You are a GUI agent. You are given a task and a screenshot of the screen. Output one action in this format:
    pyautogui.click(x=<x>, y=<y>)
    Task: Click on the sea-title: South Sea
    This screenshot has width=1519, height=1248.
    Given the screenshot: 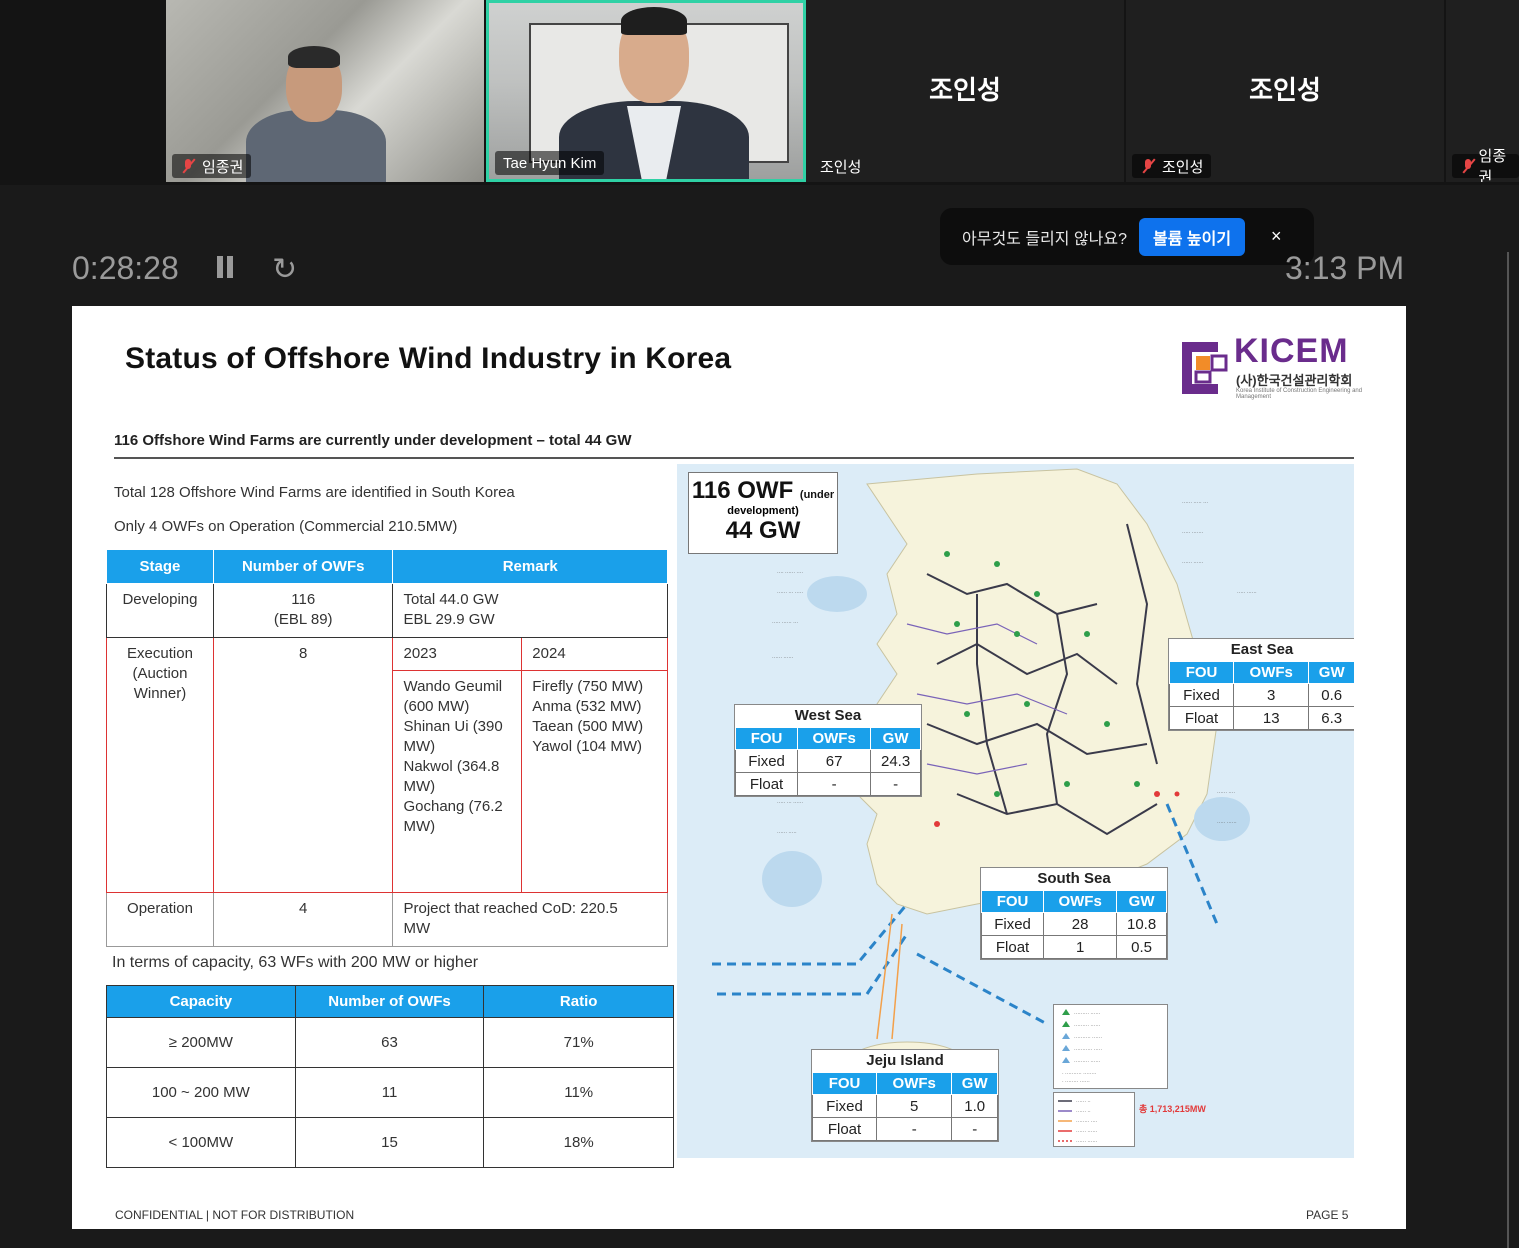 What is the action you would take?
    pyautogui.click(x=1074, y=878)
    